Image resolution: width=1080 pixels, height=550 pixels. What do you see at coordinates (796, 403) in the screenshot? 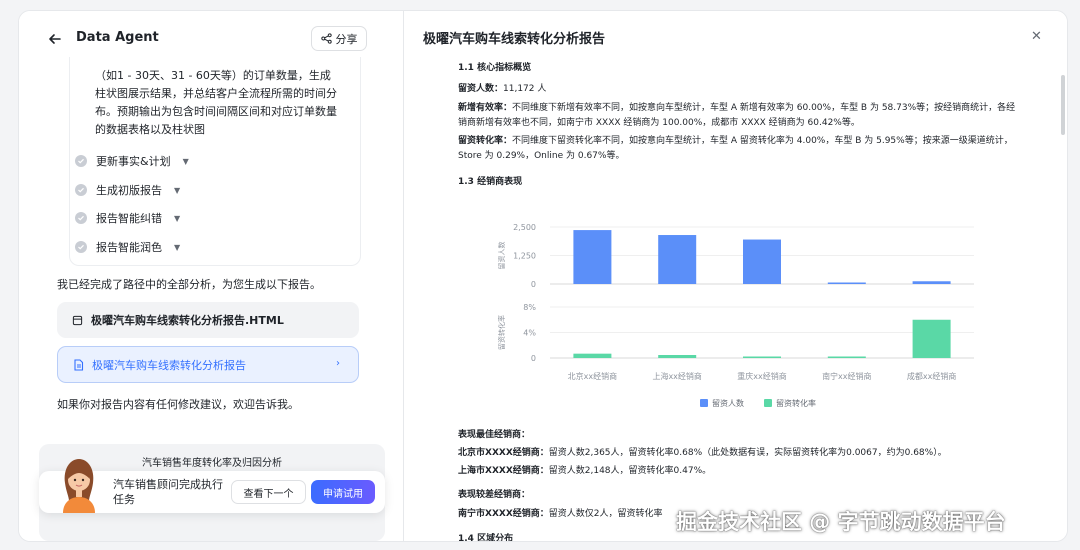
I see `legend-label: 留资转化率` at bounding box center [796, 403].